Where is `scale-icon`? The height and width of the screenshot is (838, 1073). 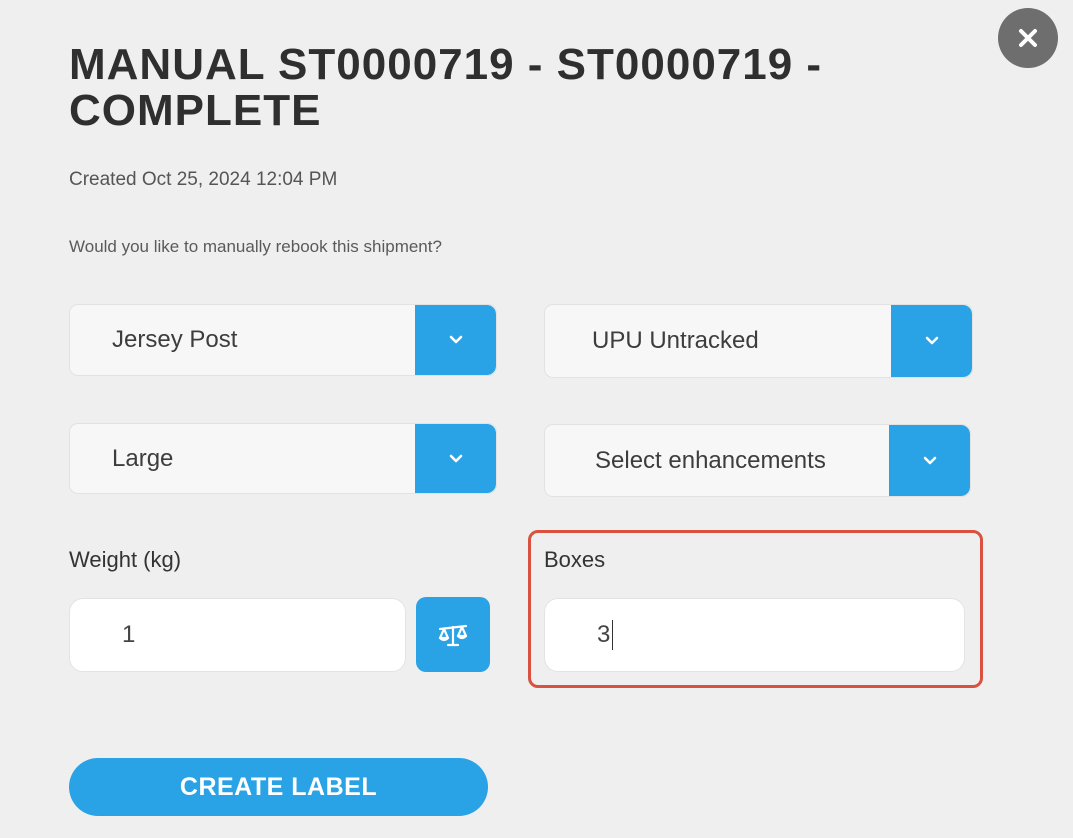 scale-icon is located at coordinates (453, 635).